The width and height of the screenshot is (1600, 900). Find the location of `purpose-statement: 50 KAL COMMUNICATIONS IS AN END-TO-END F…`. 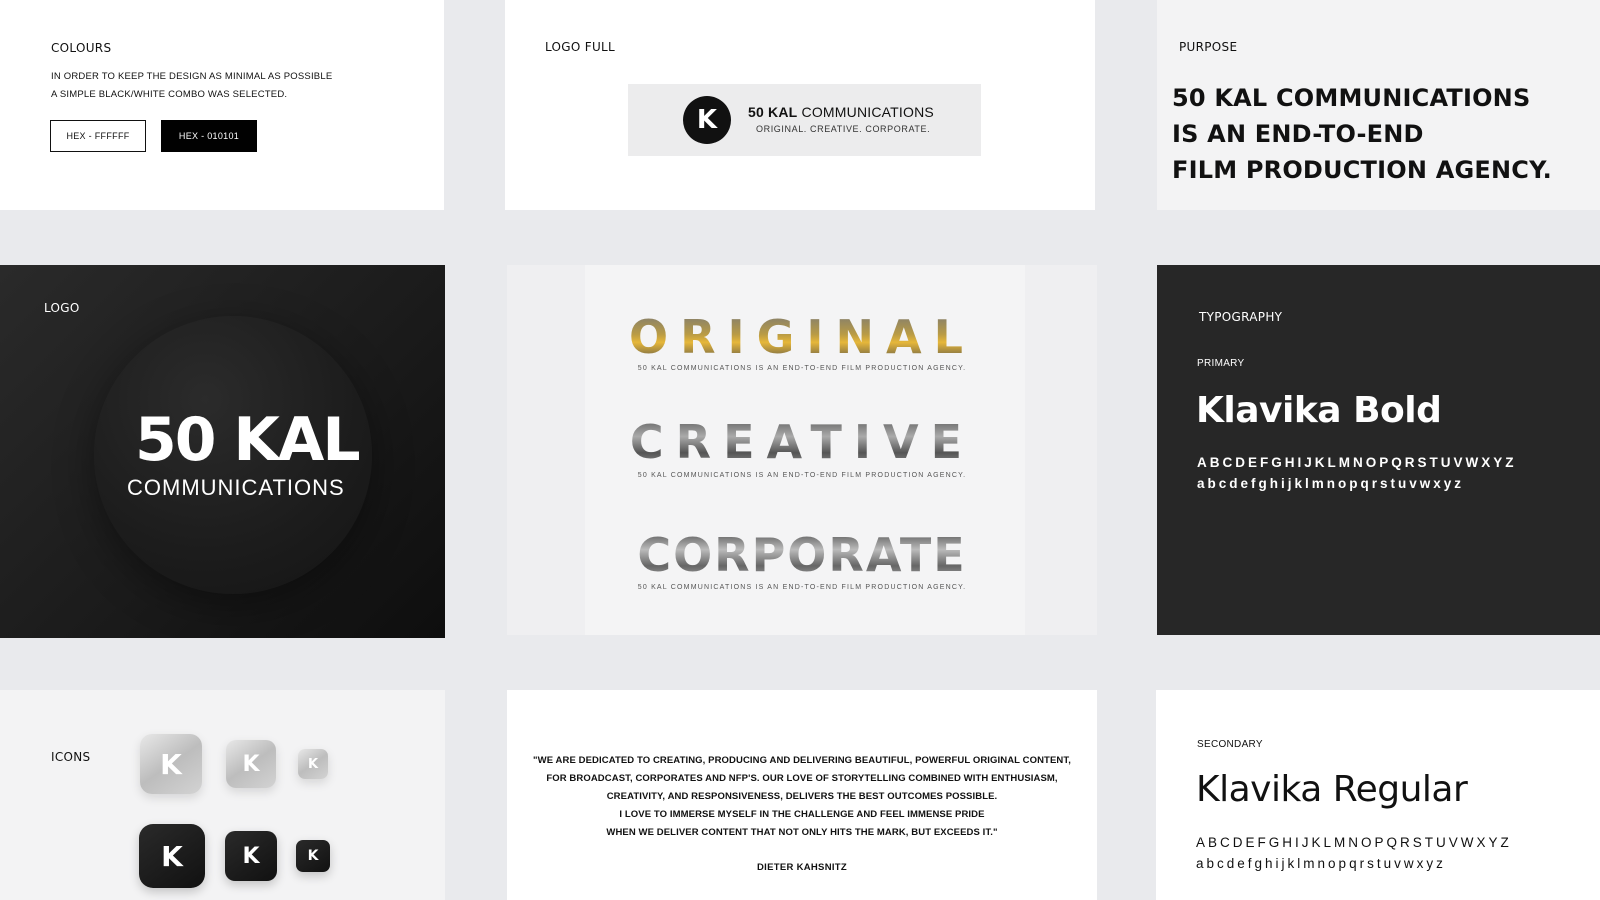

purpose-statement: 50 KAL COMMUNICATIONS IS AN END-TO-END F… is located at coordinates (1362, 134).